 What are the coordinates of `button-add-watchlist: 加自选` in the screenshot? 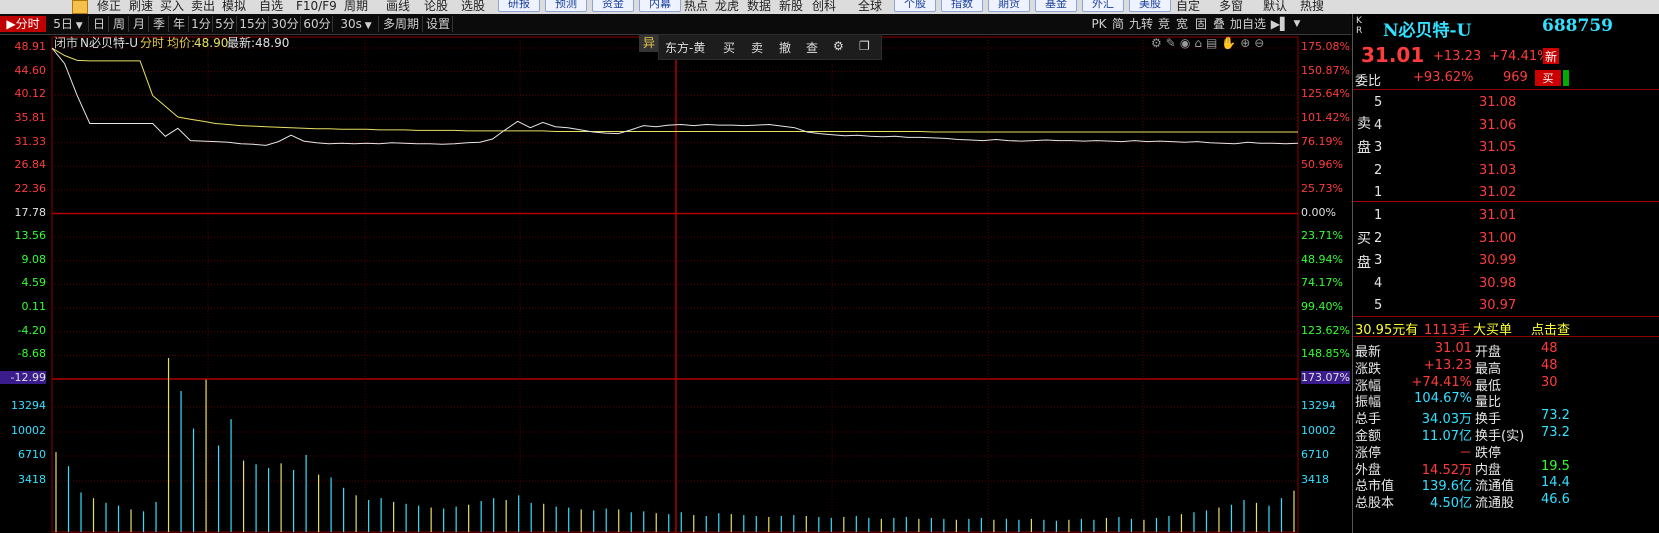 It's located at (1248, 24).